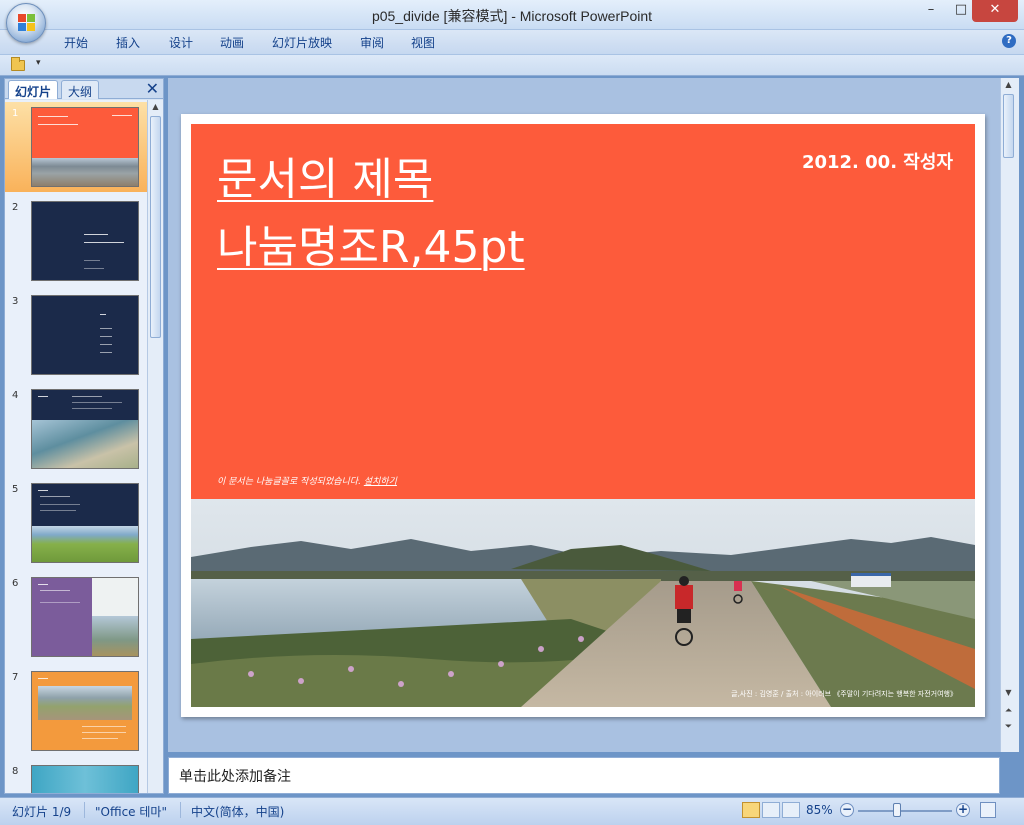 Image resolution: width=1024 pixels, height=825 pixels. Describe the element at coordinates (15, 301) in the screenshot. I see `thumbnail-number: 3` at that location.